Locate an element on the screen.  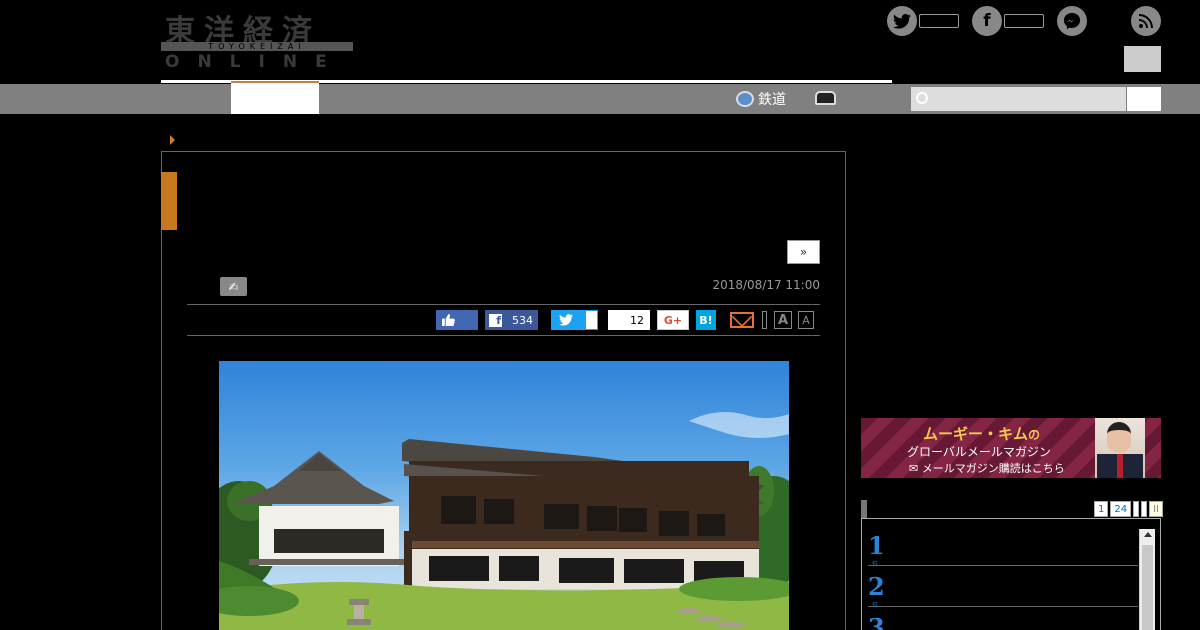
rss-link is located at coordinates (1146, 21).